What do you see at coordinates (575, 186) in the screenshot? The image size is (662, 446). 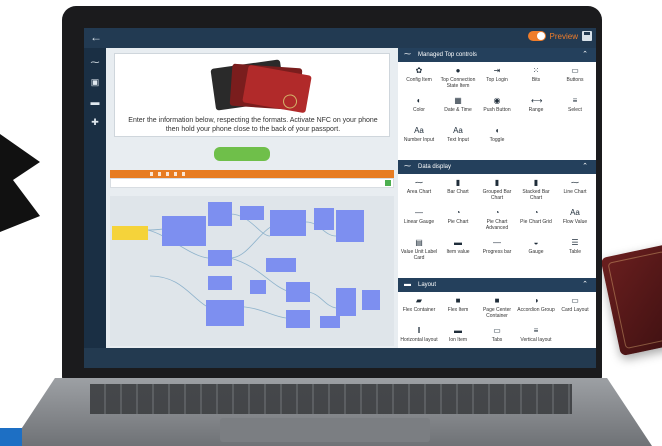 I see `component-line-chart: ⁓ Line Chart` at bounding box center [575, 186].